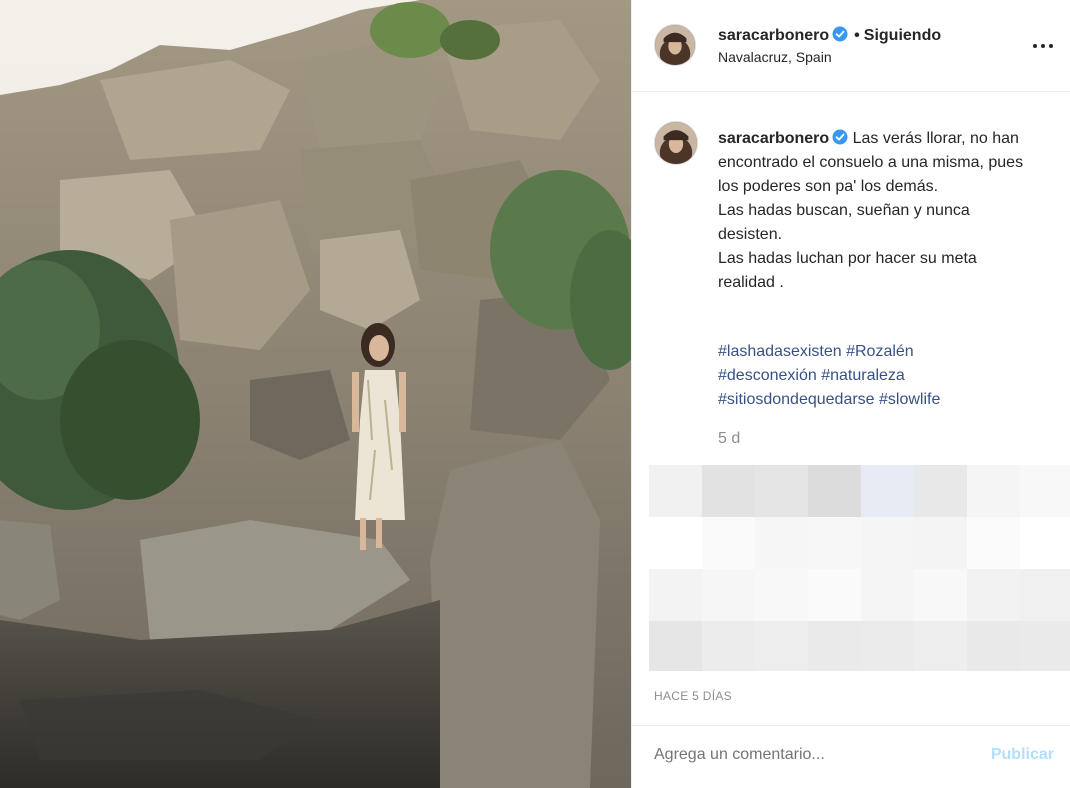 This screenshot has width=1070, height=788. I want to click on caption-avatar, so click(676, 143).